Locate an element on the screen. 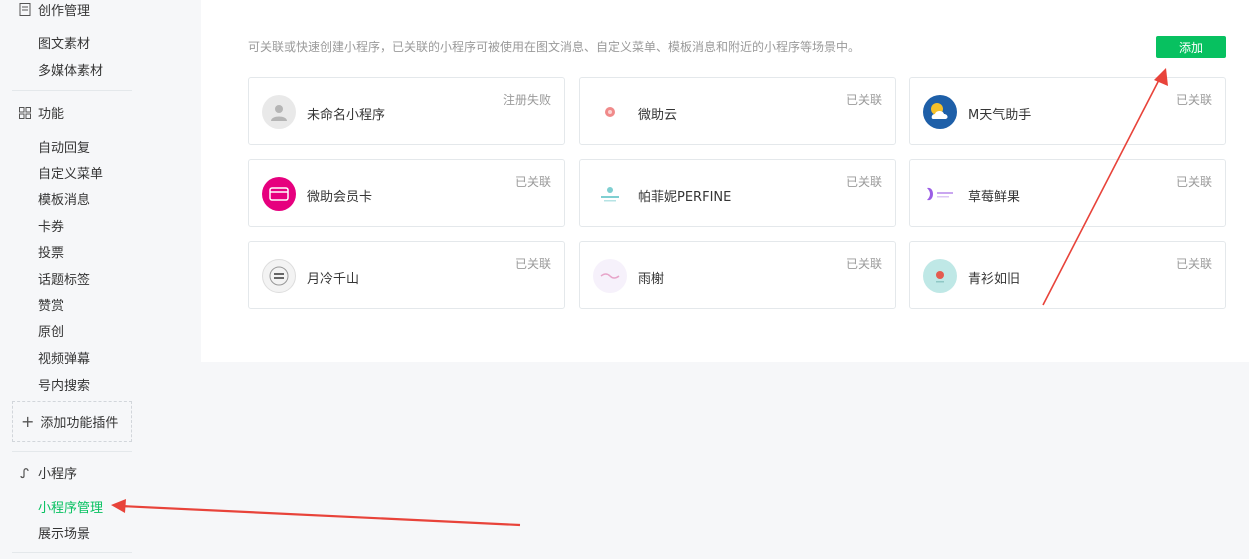 The image size is (1249, 559). card-name: 微助会员卡 is located at coordinates (340, 197).